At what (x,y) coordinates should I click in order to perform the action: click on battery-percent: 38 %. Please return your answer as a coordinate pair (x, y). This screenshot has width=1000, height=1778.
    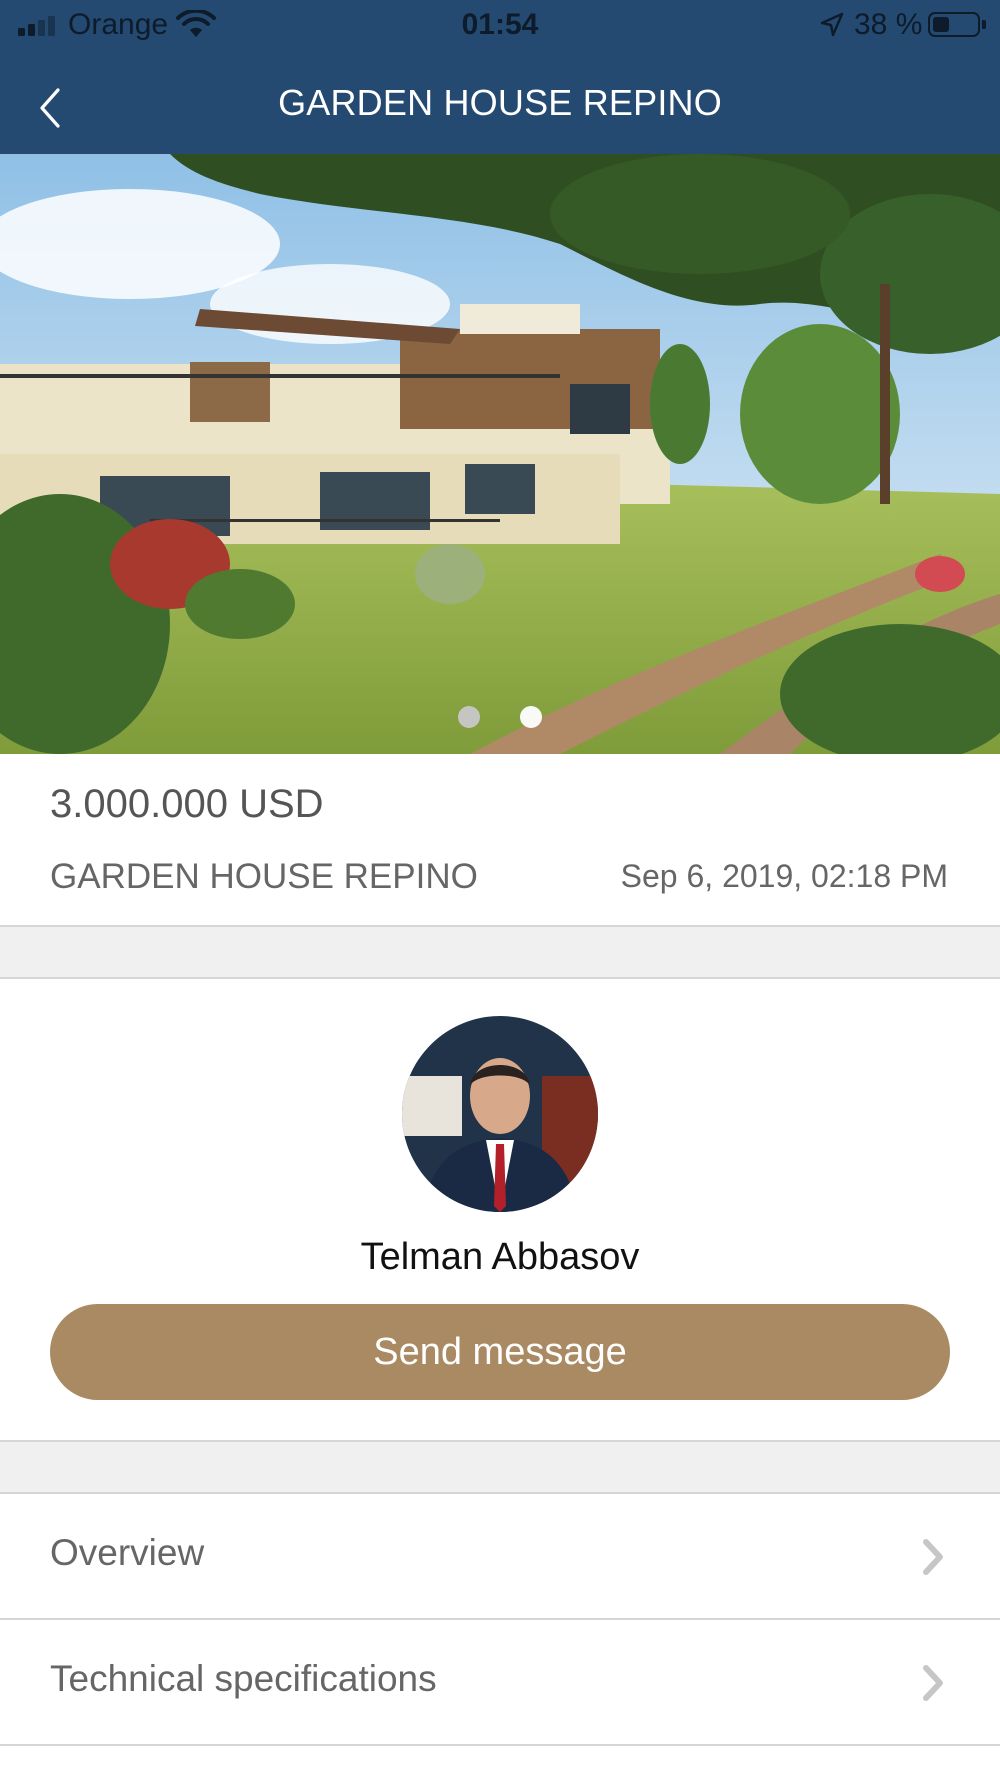
    Looking at the image, I should click on (888, 24).